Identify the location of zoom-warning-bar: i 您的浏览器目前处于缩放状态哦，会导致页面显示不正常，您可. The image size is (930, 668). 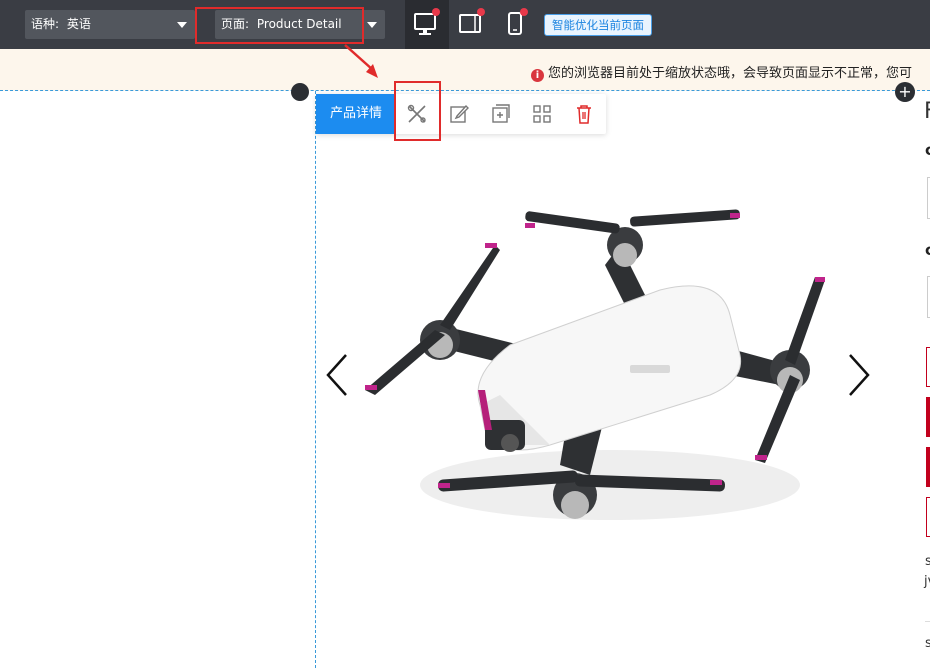
(465, 70).